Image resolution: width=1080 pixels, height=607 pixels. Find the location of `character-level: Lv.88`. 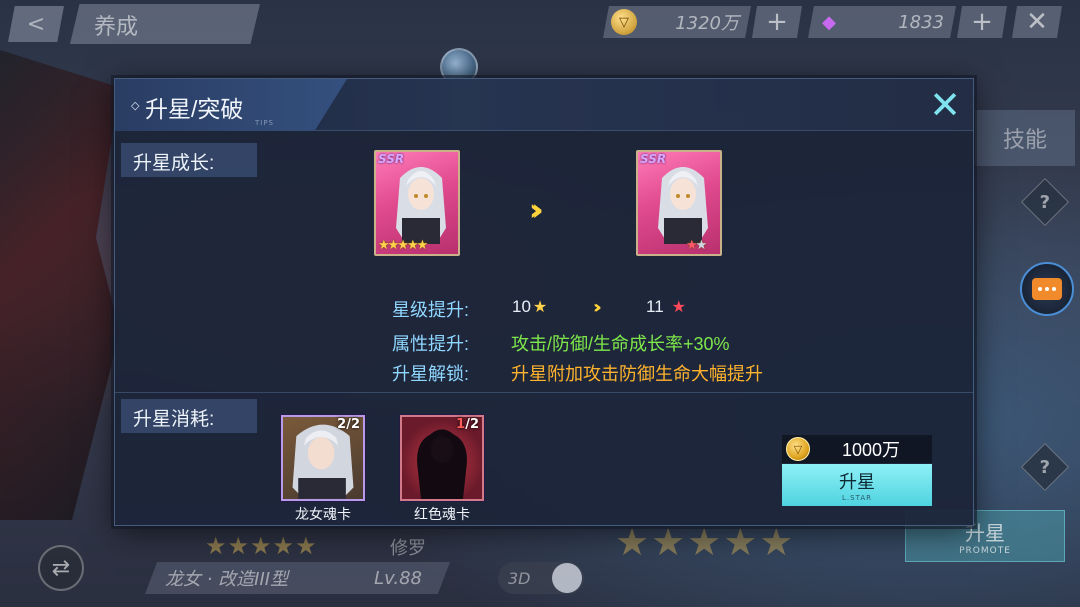

character-level: Lv.88 is located at coordinates (398, 578).